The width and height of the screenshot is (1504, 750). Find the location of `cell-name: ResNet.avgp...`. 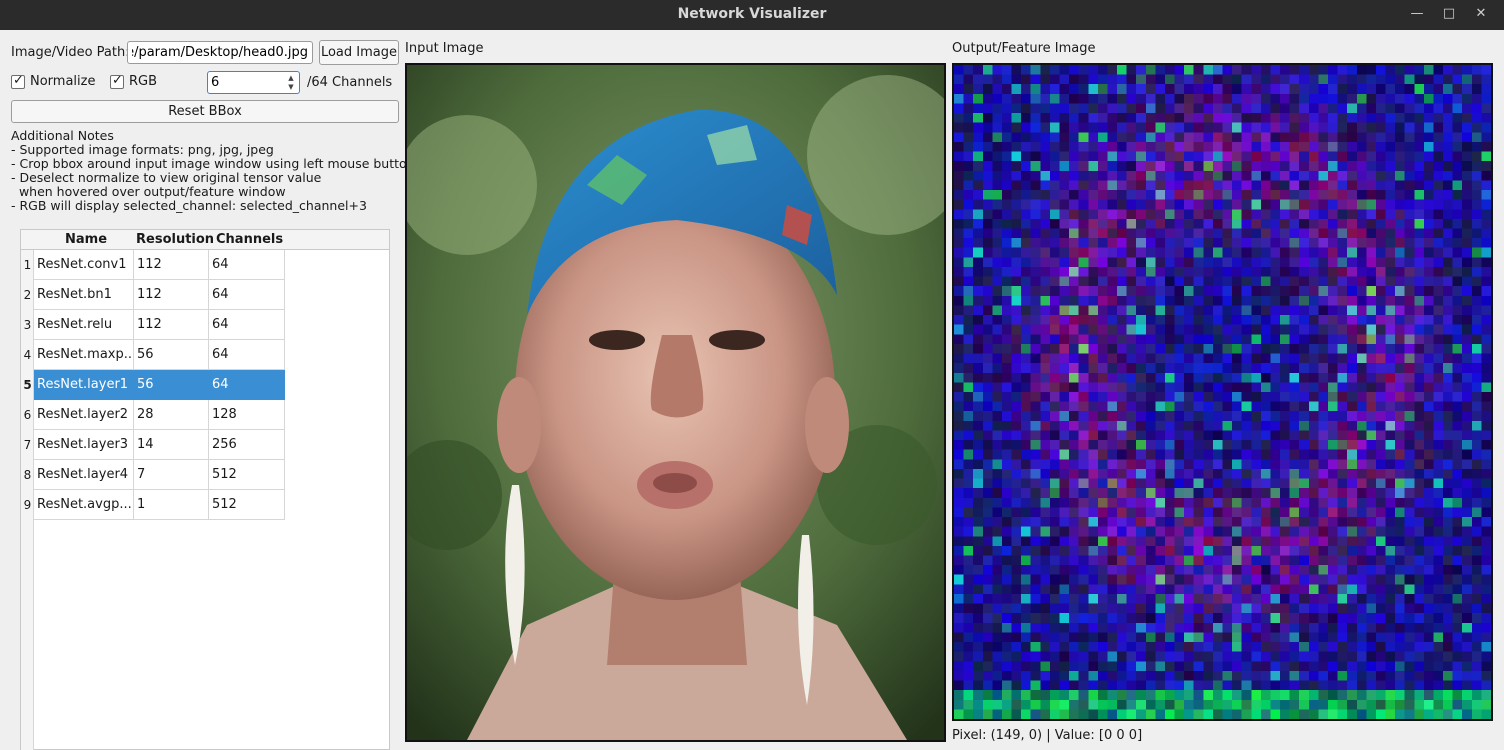

cell-name: ResNet.avgp... is located at coordinates (84, 505).